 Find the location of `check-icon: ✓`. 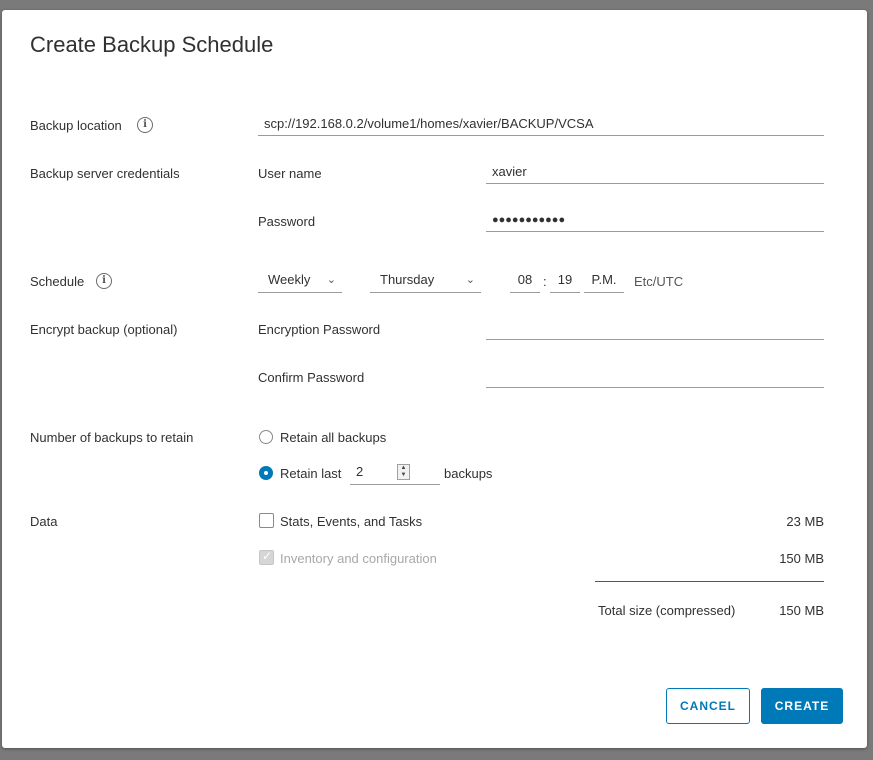

check-icon: ✓ is located at coordinates (267, 556).